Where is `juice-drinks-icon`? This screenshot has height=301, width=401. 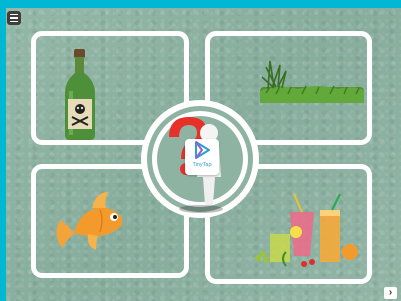 juice-drinks-icon is located at coordinates (306, 230).